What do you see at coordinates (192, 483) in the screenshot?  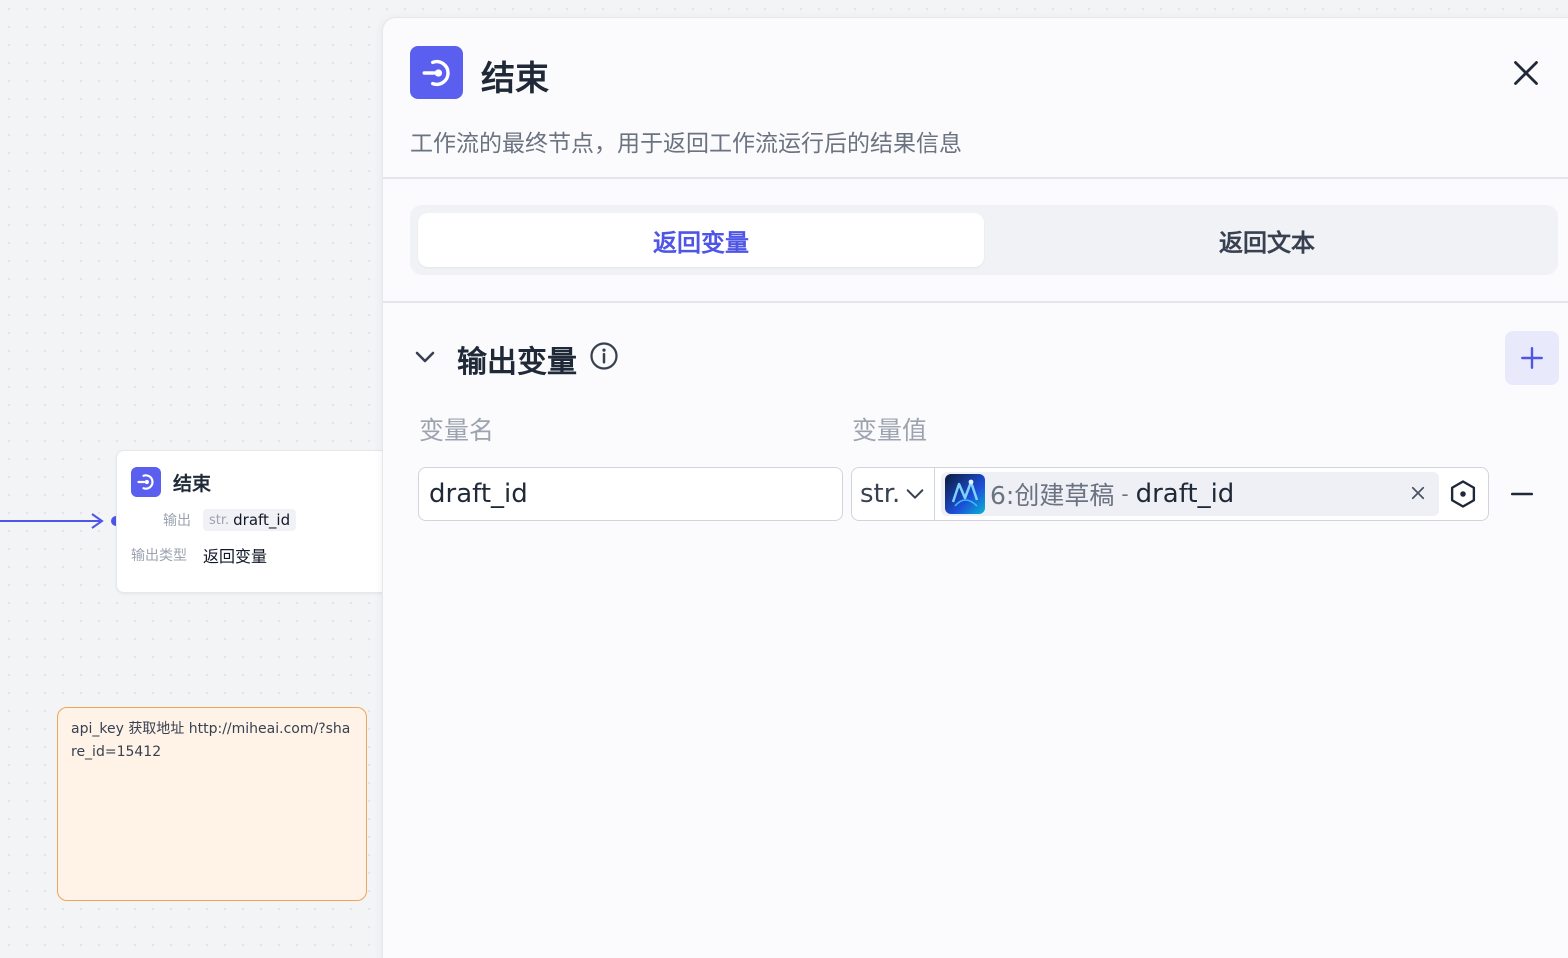 I see `node-title: 结束` at bounding box center [192, 483].